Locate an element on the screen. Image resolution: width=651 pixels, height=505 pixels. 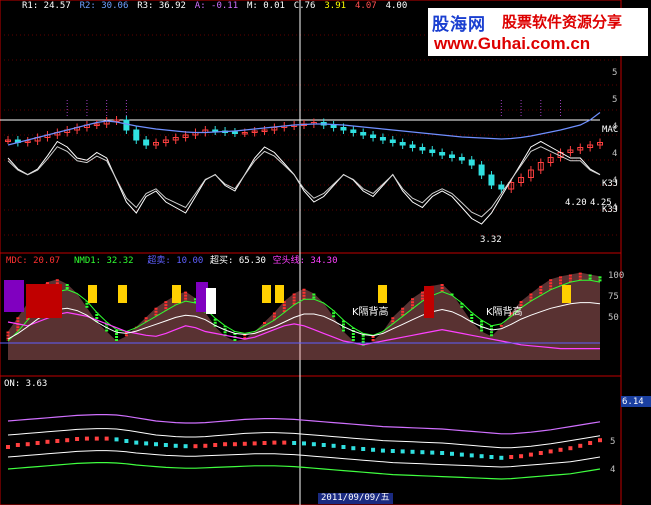
panel1-label: K3J is located at coordinates (610, 184).